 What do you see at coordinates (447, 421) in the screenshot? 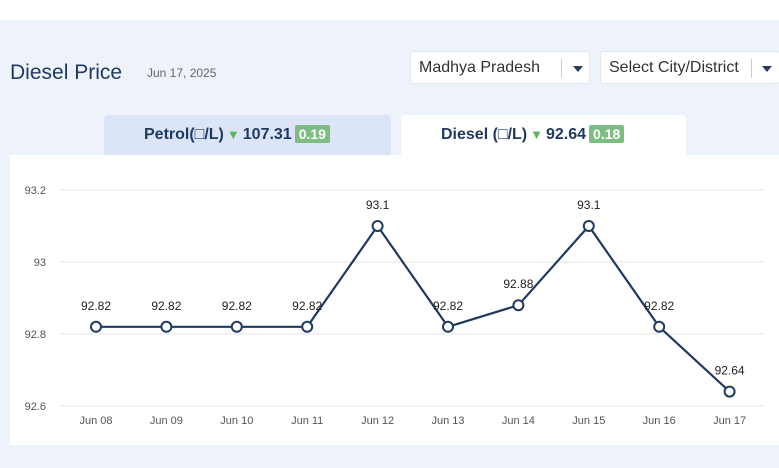
I see `x-tick-label: Jun 13` at bounding box center [447, 421].